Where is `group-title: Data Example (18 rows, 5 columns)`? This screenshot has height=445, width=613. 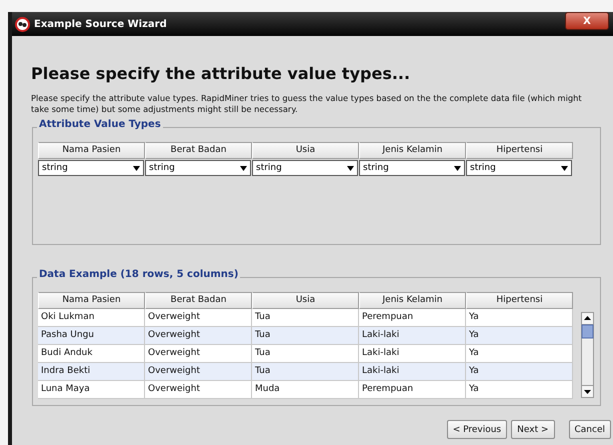
group-title: Data Example (18 rows, 5 columns) is located at coordinates (138, 274).